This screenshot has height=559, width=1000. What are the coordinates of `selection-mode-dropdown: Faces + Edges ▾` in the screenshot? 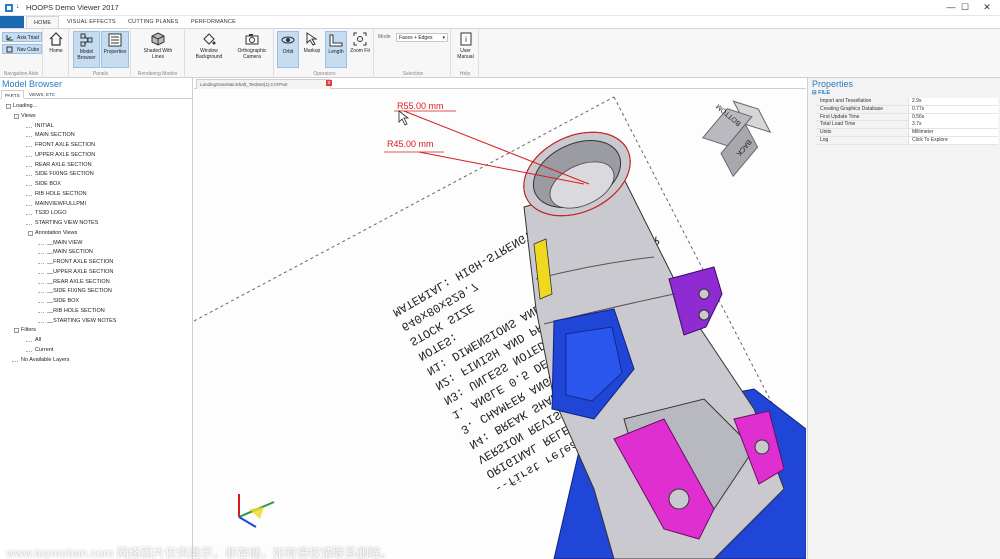 It's located at (422, 37).